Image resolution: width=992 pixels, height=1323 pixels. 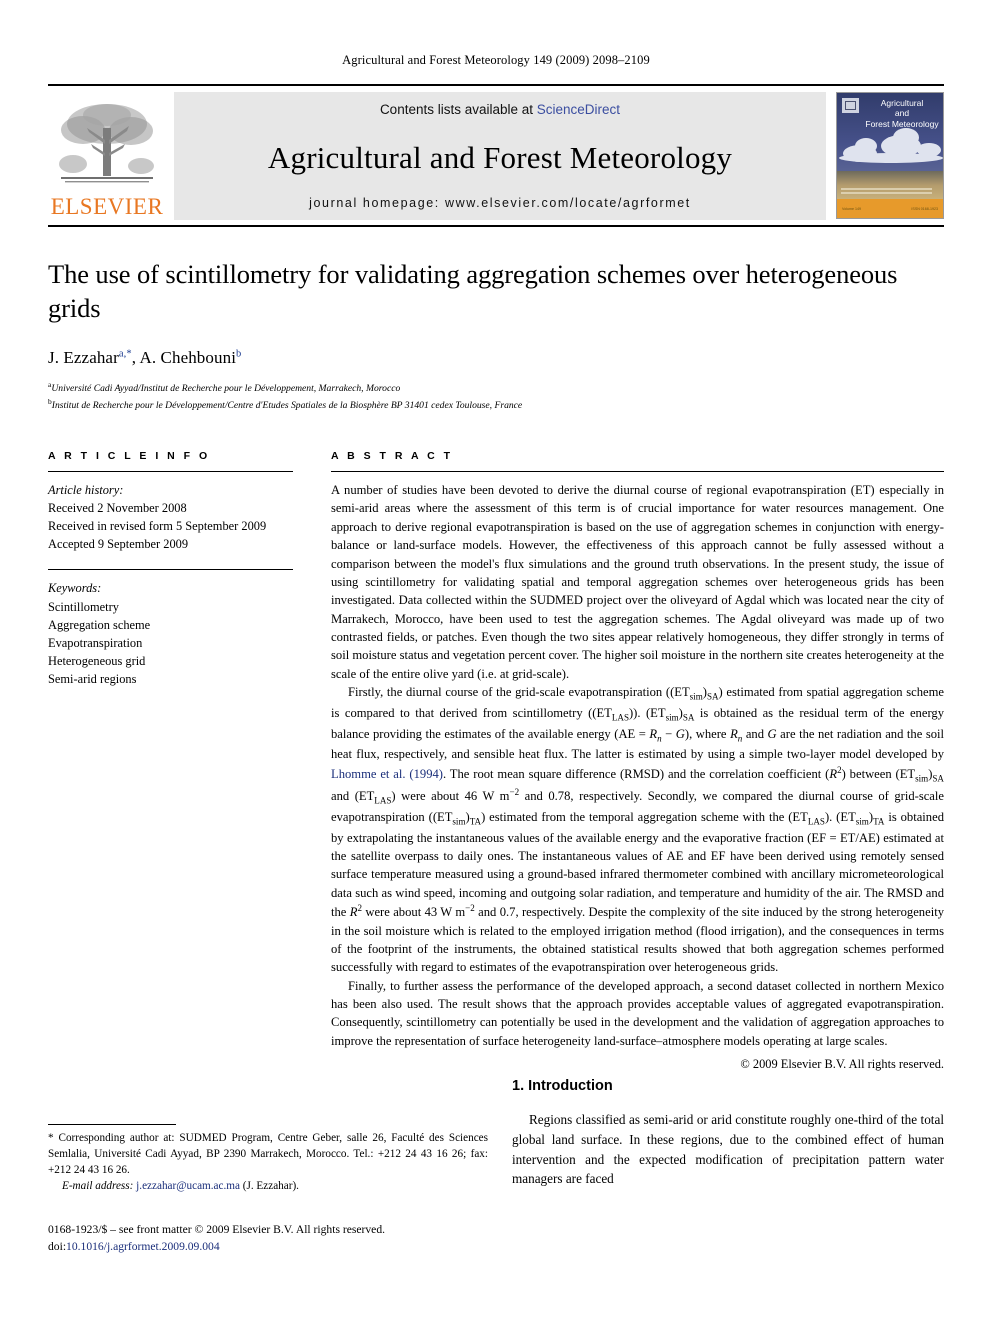 What do you see at coordinates (353, 795) in the screenshot?
I see `abs2-s14: and (ET` at bounding box center [353, 795].